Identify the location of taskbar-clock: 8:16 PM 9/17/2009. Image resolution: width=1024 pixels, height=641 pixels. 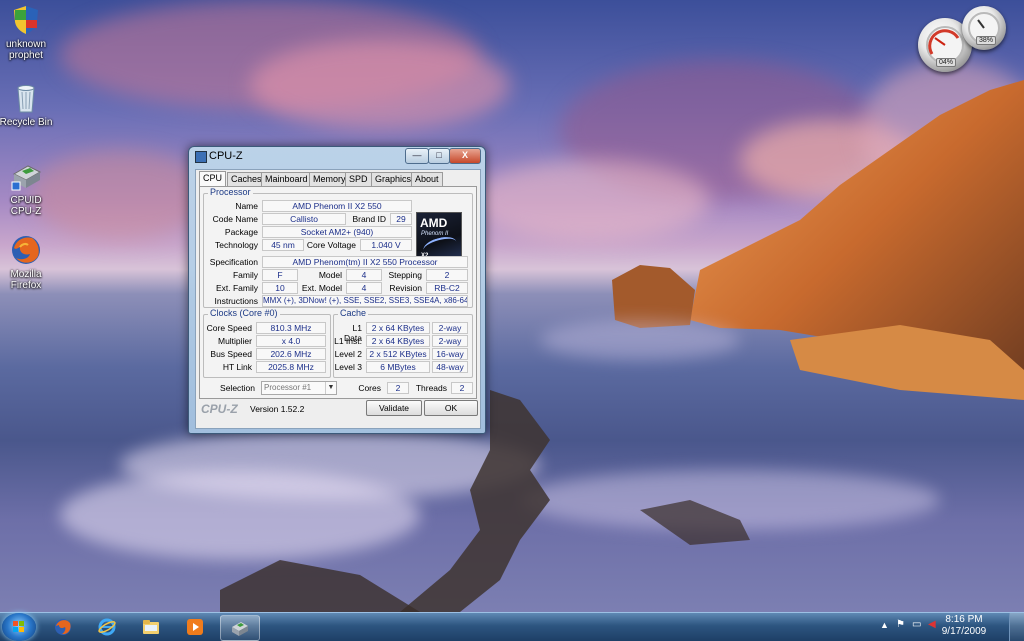
(964, 626).